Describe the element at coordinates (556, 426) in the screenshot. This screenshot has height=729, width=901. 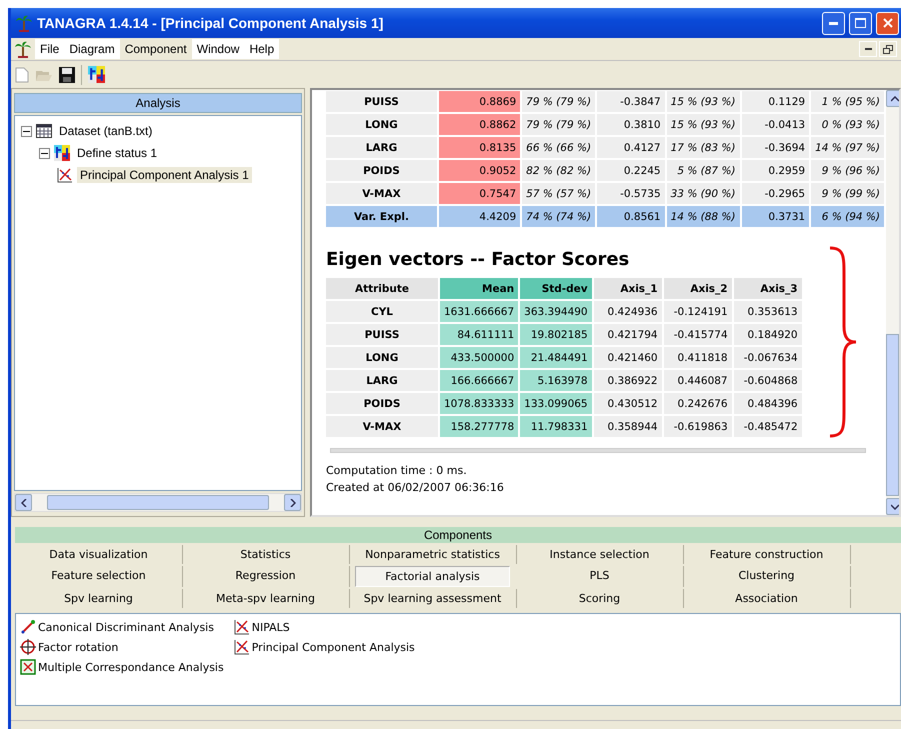
I see `table-cell: 11.798331` at that location.